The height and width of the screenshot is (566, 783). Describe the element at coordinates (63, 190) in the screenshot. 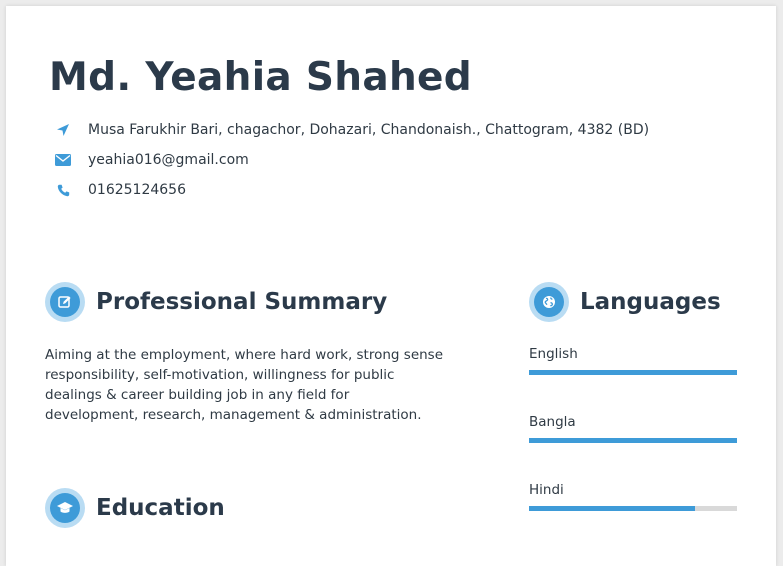

I see `phone-icon` at that location.